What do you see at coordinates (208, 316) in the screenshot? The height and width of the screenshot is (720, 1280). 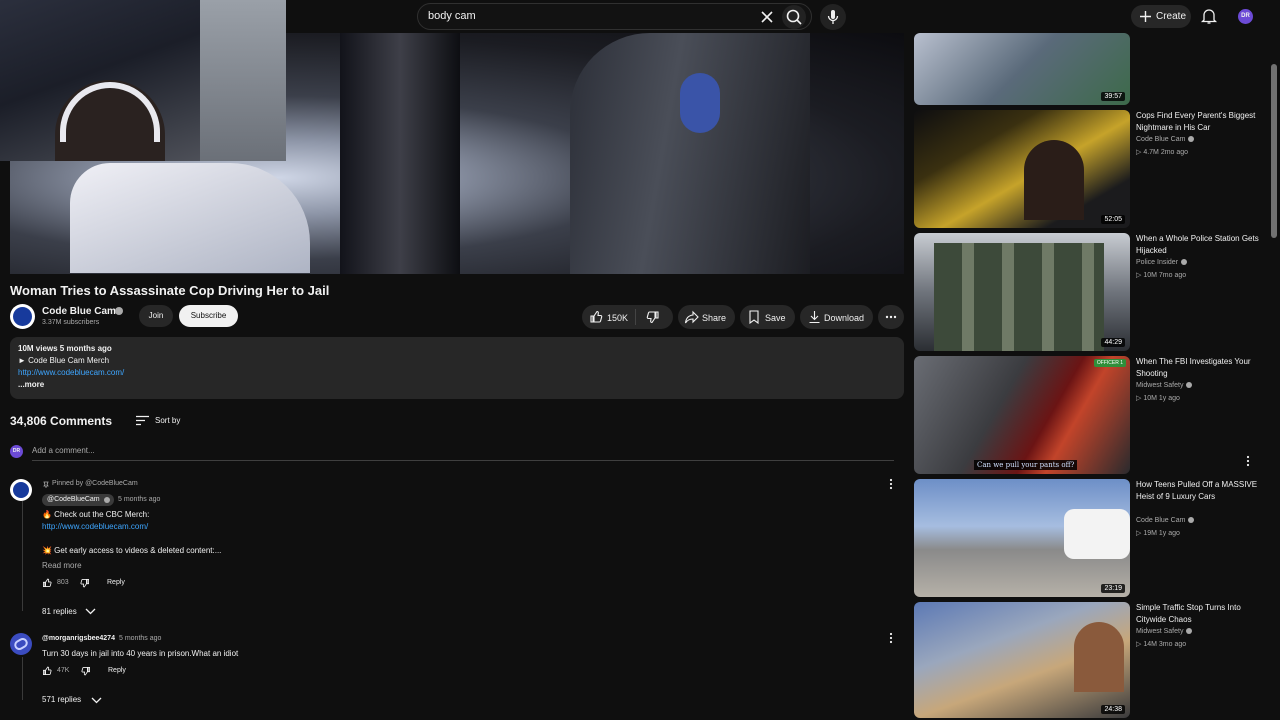 I see `subscribe-button: Subscribe` at bounding box center [208, 316].